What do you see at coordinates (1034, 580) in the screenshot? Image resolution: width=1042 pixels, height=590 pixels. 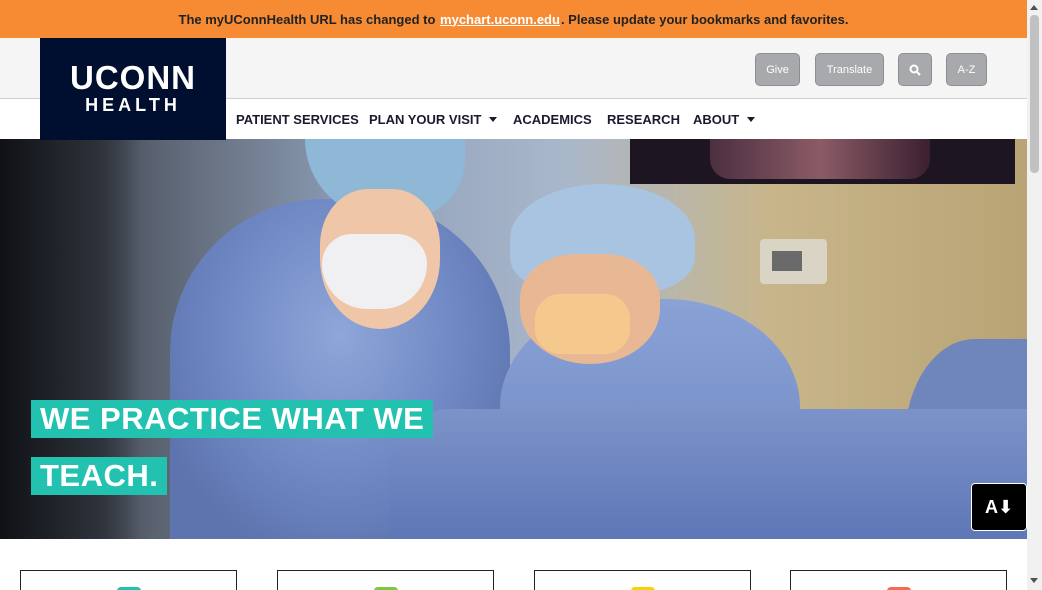 I see `scroll-down-icon` at bounding box center [1034, 580].